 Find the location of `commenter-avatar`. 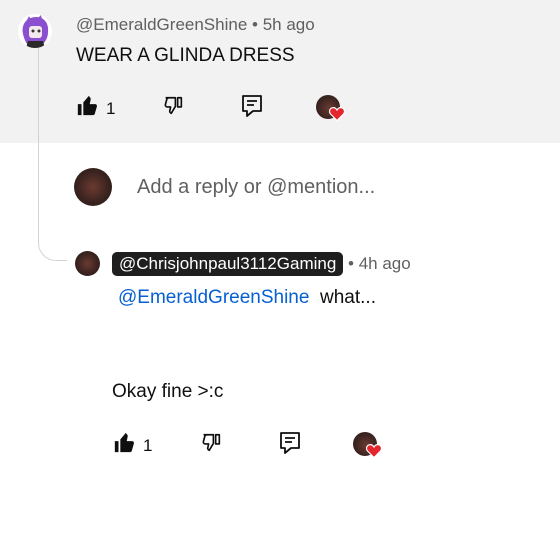

commenter-avatar is located at coordinates (35, 31).